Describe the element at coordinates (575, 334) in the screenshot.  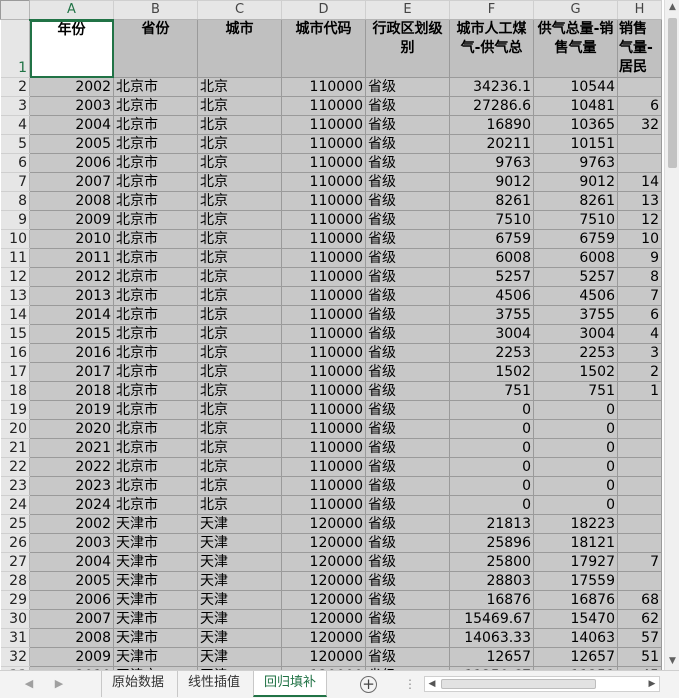
I see `cell-gas-sales-volume: 3004` at that location.